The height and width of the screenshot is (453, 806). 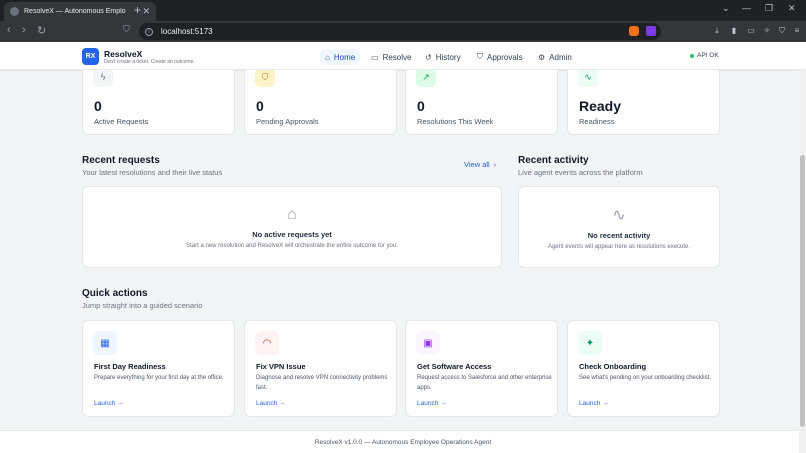 I want to click on maximize-button: ❐, so click(x=769, y=8).